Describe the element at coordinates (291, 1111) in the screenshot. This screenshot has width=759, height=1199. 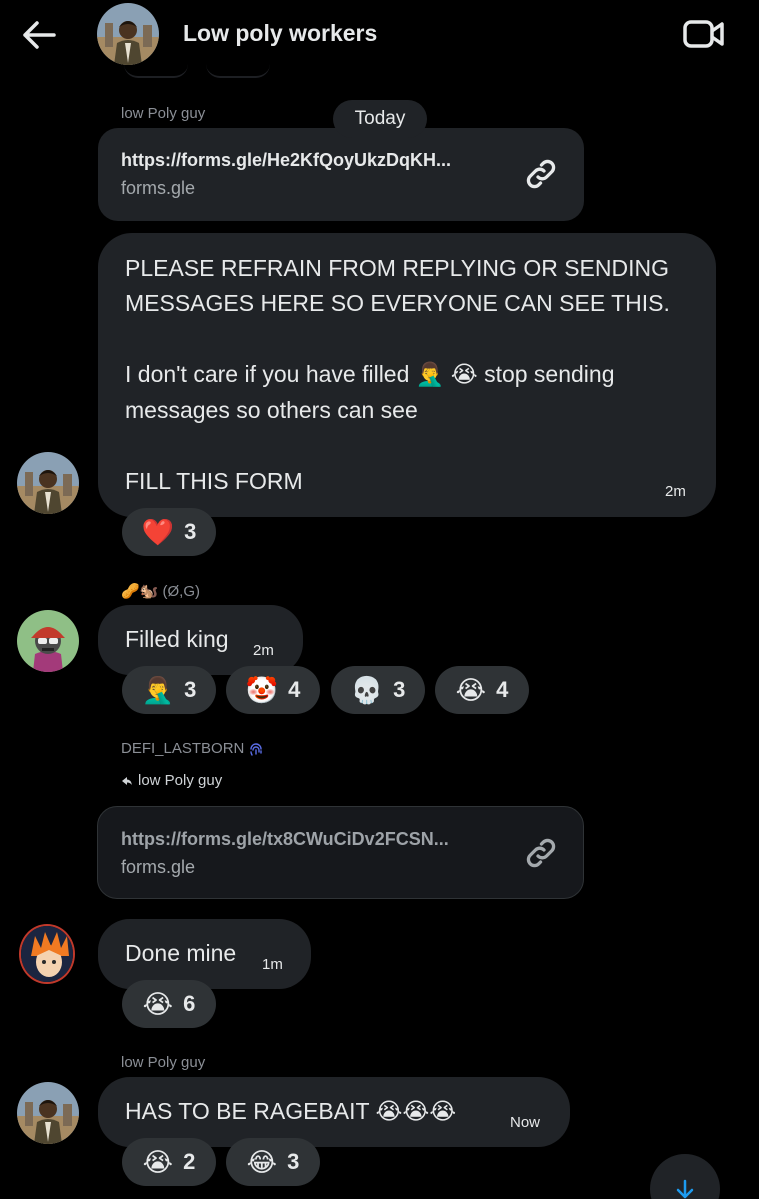
I see `message-text: HAS TO BE RAGEBAIT 😭😭😭` at that location.